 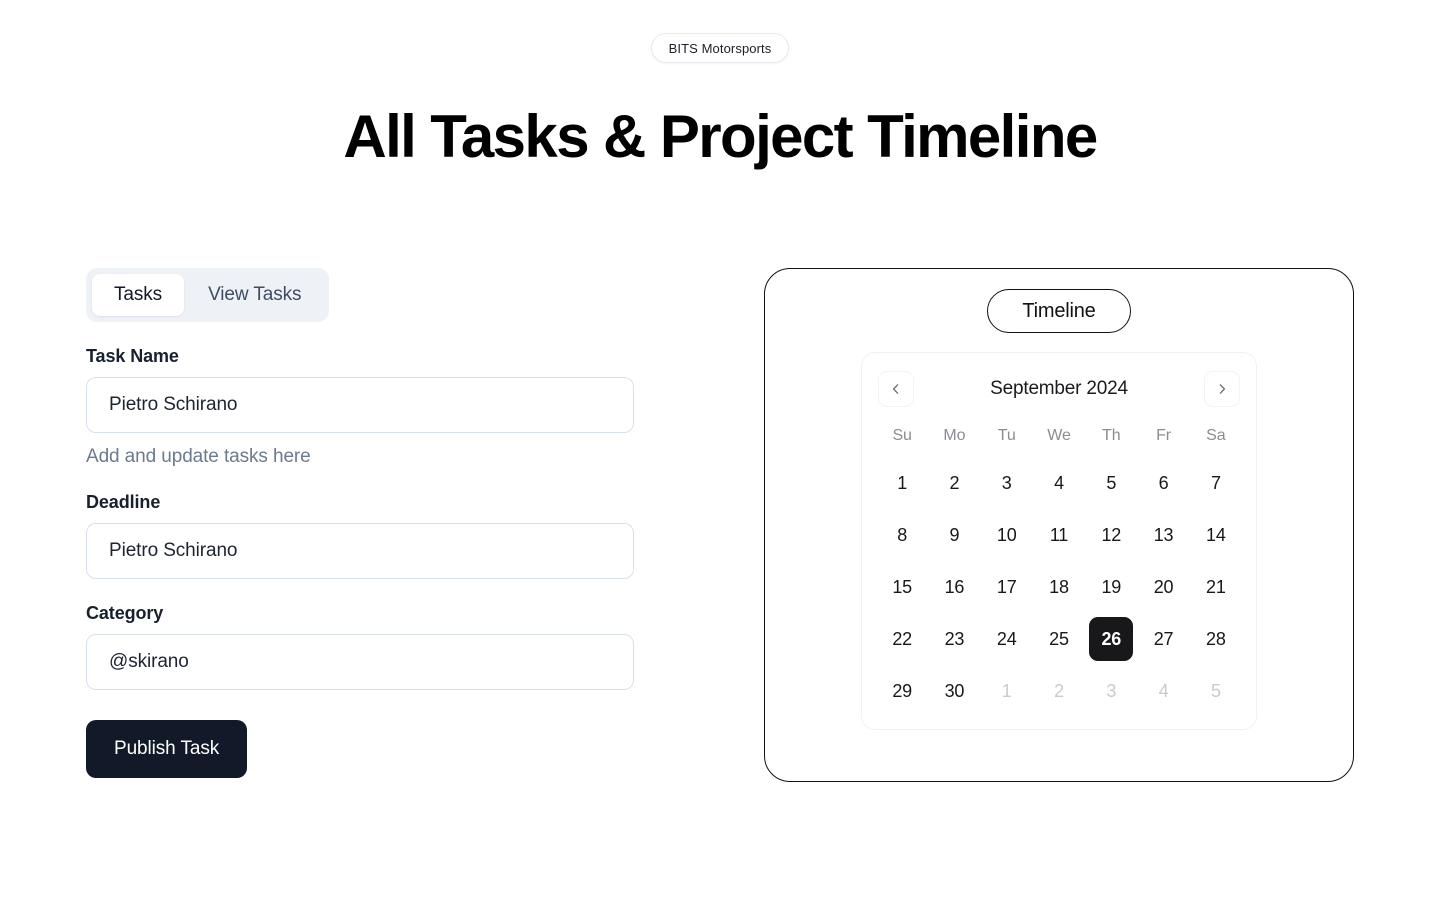 I want to click on task-name-input, so click(x=360, y=405).